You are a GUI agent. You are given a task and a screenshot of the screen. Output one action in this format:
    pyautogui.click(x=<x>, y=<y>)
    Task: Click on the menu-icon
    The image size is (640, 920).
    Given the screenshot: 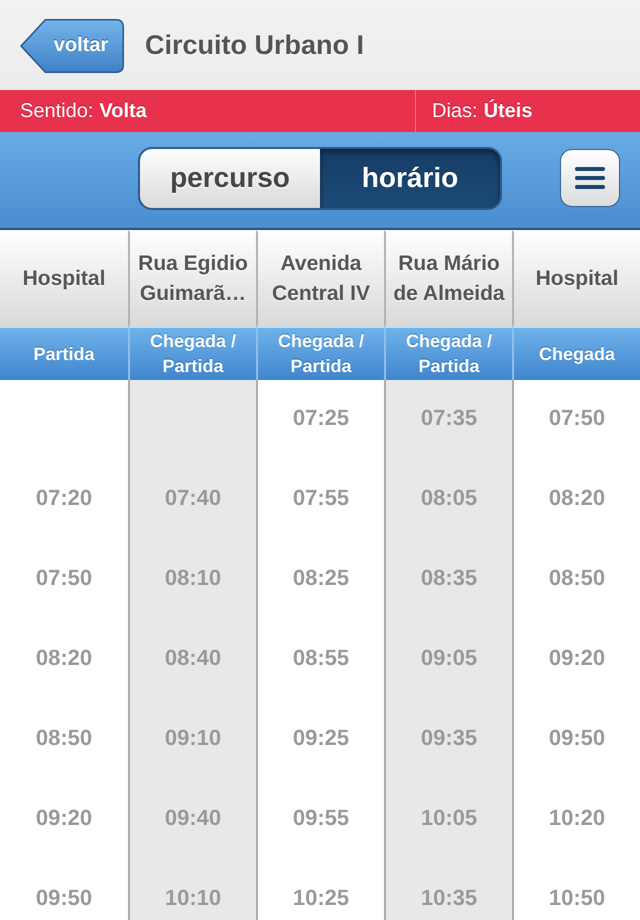 What is the action you would take?
    pyautogui.click(x=590, y=178)
    